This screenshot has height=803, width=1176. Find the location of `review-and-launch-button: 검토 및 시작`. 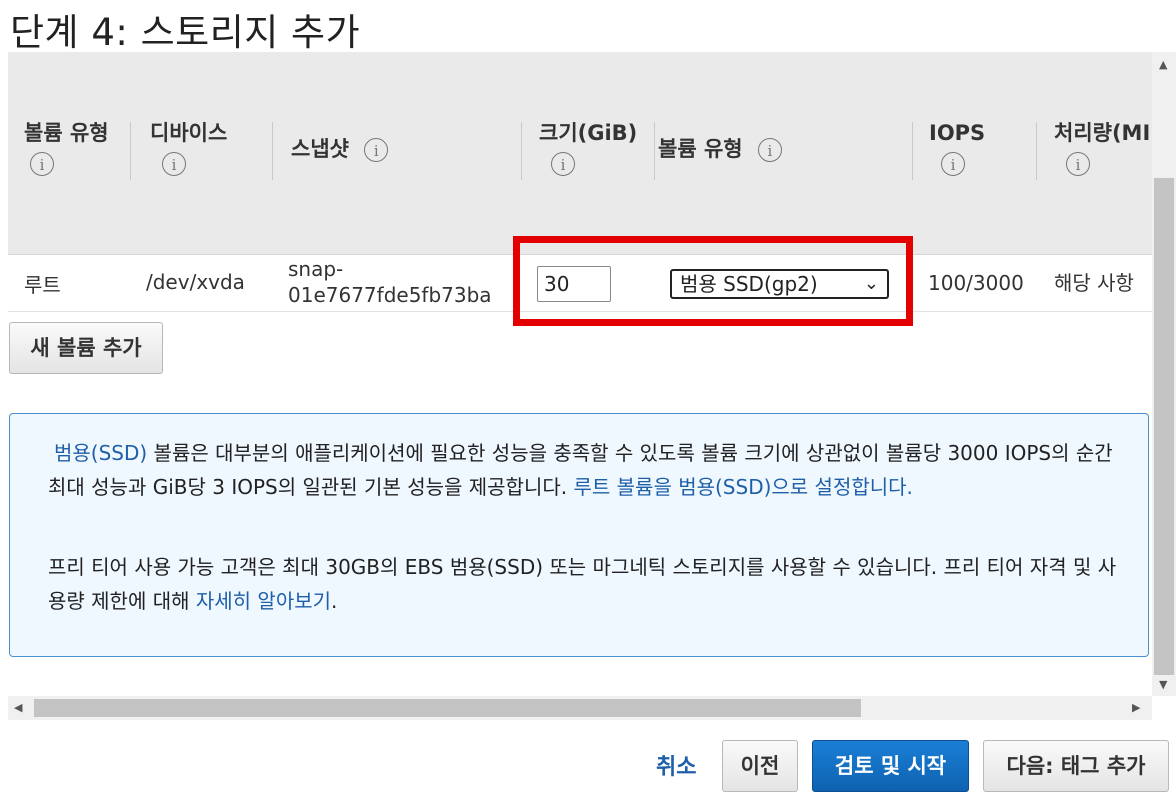

review-and-launch-button: 검토 및 시작 is located at coordinates (890, 766).